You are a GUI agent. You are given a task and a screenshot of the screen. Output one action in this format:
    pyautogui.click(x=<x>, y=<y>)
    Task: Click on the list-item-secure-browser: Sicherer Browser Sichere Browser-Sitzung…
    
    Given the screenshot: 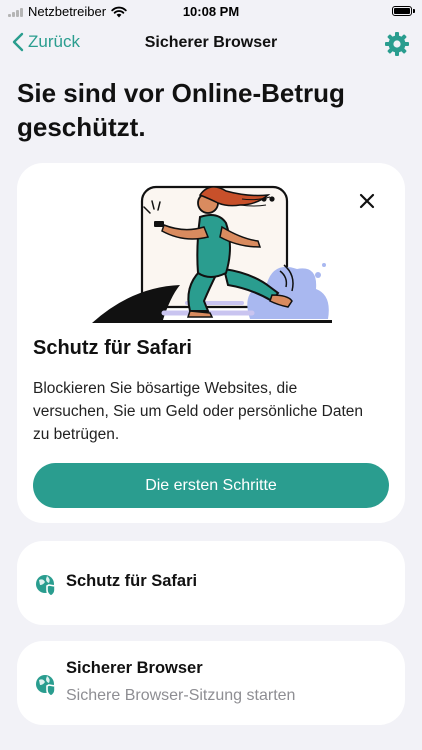 What is the action you would take?
    pyautogui.click(x=211, y=683)
    